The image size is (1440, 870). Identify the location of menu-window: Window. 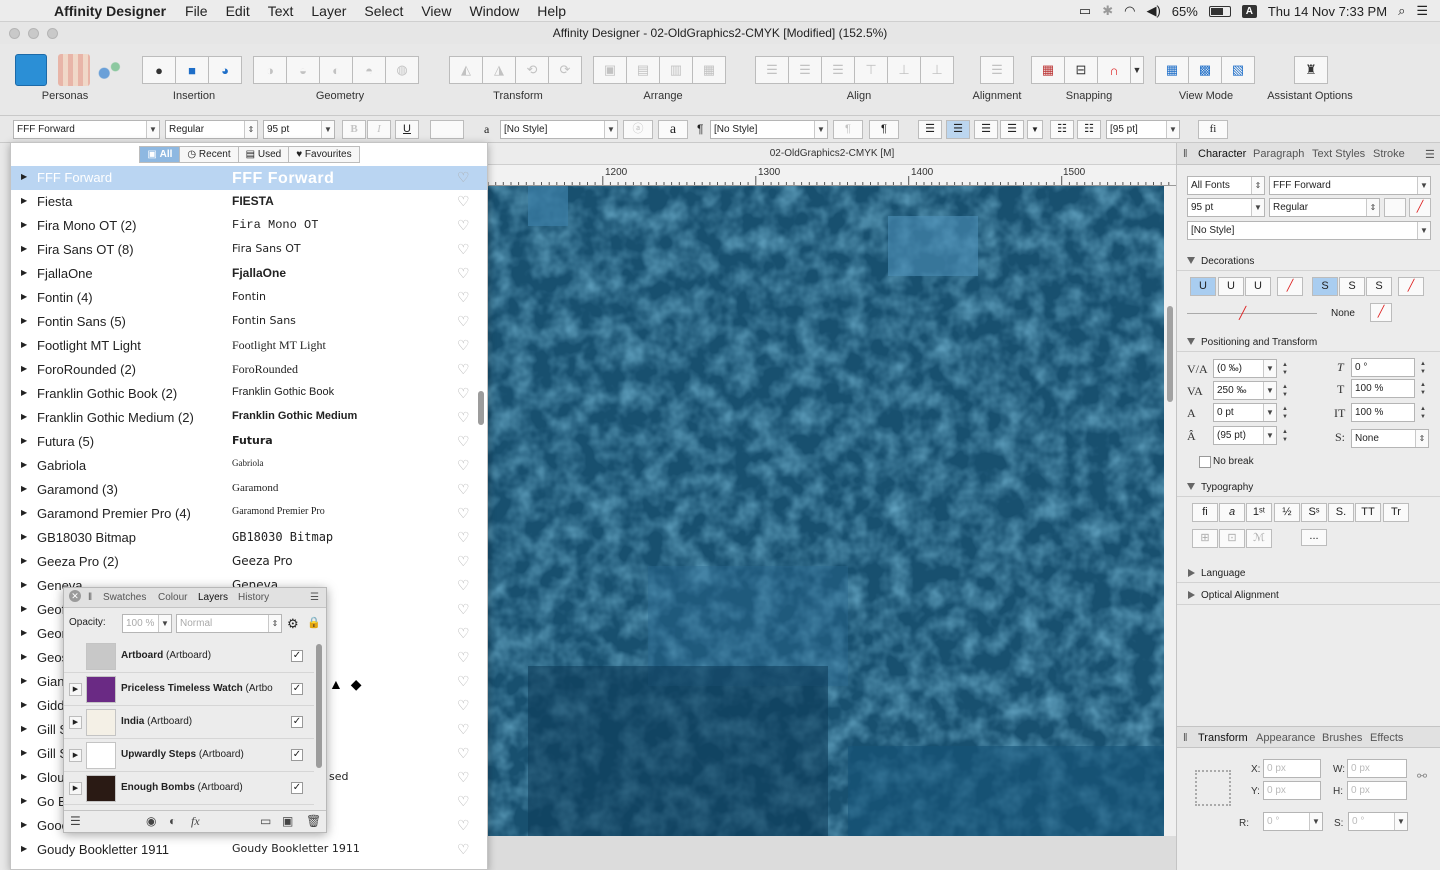
(494, 11).